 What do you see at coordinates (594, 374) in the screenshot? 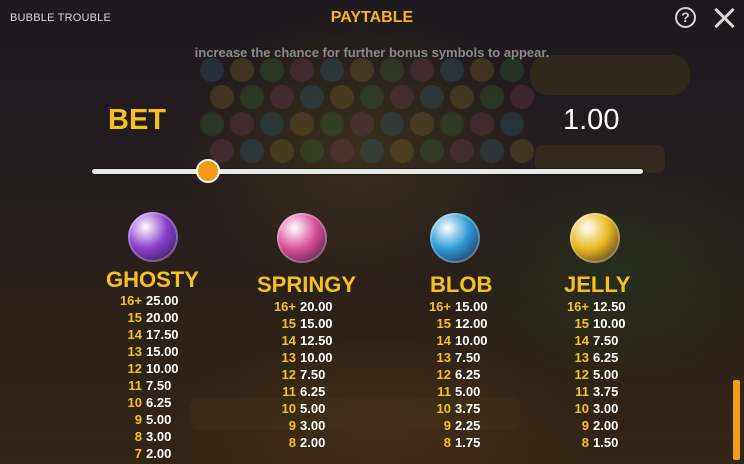
I see `pay-row: 12 5.00` at bounding box center [594, 374].